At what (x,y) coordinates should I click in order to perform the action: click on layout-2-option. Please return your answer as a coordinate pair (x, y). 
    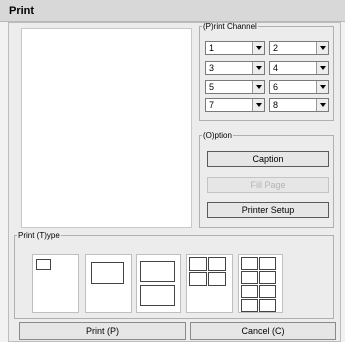
    Looking at the image, I should click on (158, 283).